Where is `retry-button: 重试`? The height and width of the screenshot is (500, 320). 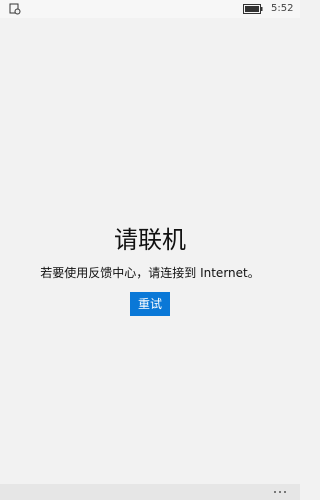 retry-button: 重试 is located at coordinates (150, 304).